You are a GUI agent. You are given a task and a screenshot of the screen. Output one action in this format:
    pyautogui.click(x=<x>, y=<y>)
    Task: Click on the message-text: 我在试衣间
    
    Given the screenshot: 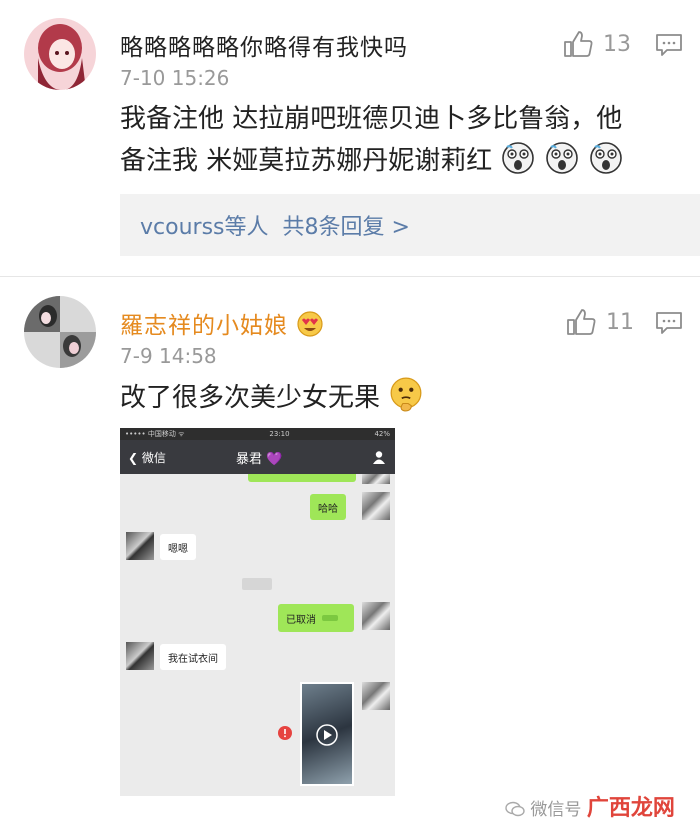 What is the action you would take?
    pyautogui.click(x=193, y=659)
    